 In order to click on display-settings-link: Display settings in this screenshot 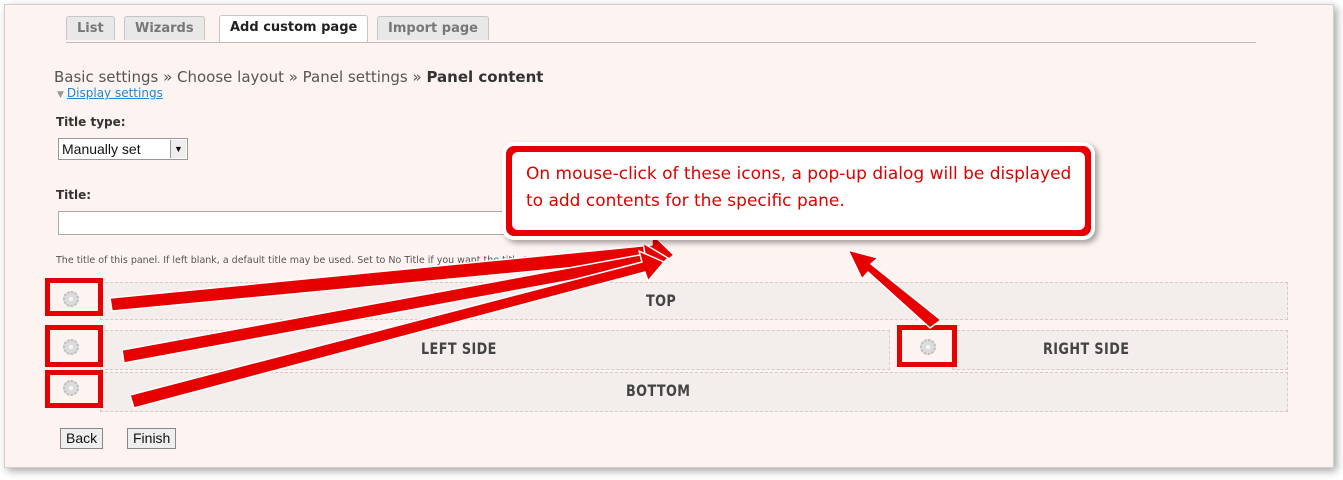, I will do `click(115, 93)`.